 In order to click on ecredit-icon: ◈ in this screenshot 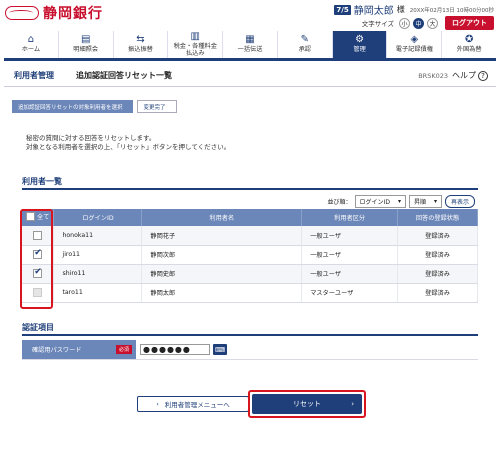, I will do `click(414, 40)`.